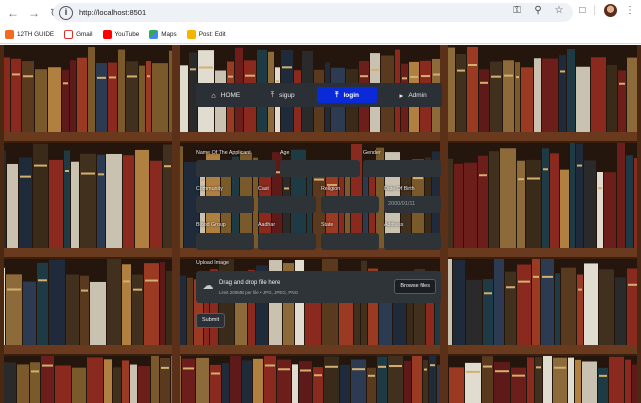  Describe the element at coordinates (582, 10) in the screenshot. I see `extensions-icon: □` at that location.